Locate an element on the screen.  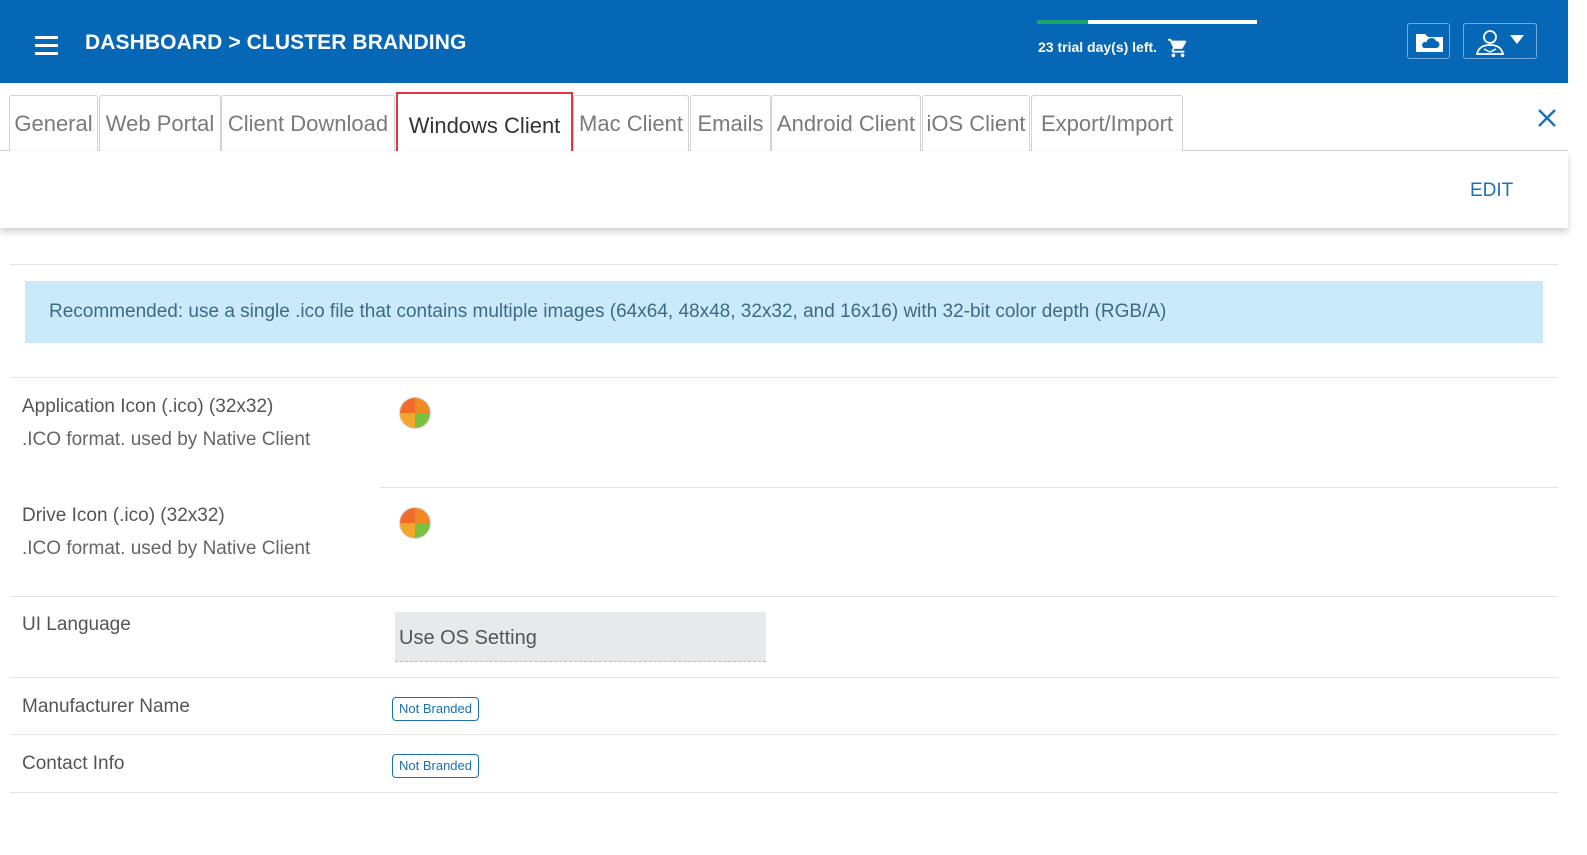
application-icon-label: Application Icon (.ico) (32x32) is located at coordinates (148, 406).